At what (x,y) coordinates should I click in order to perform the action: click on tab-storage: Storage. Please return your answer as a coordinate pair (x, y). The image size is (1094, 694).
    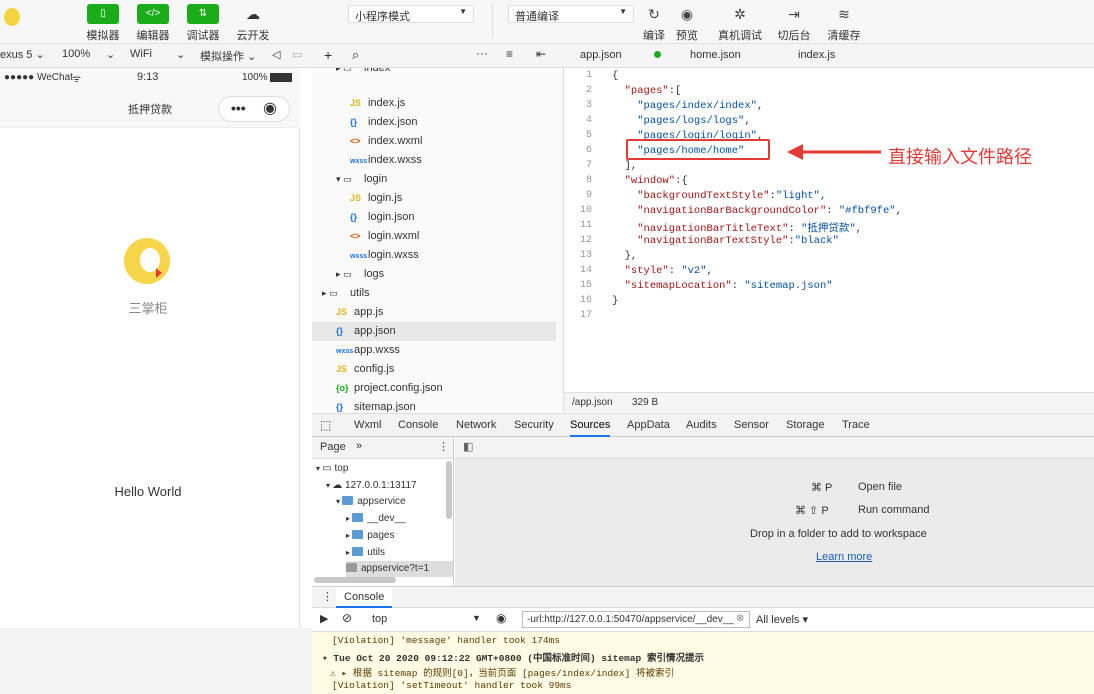
    Looking at the image, I should click on (805, 425).